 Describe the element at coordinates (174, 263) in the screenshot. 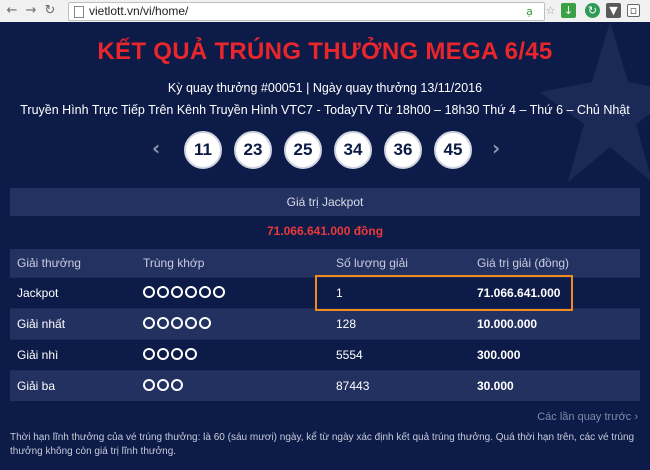

I see `column-header: Trùng khớp` at that location.